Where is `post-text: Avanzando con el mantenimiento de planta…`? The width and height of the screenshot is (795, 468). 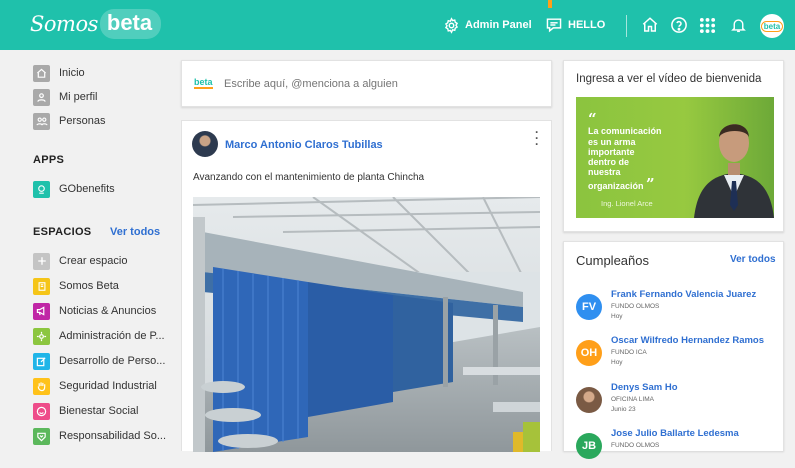
post-text: Avanzando con el mantenimiento de planta… is located at coordinates (309, 177).